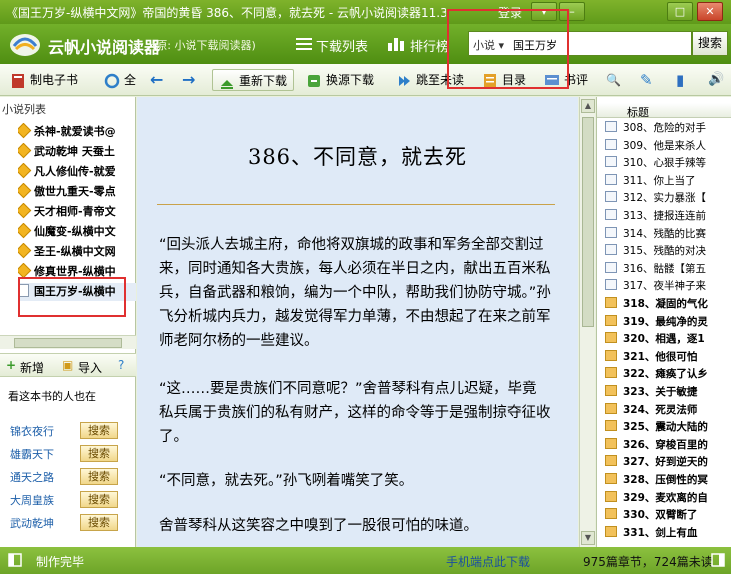 Image resolution: width=731 pixels, height=574 pixels. What do you see at coordinates (32, 454) in the screenshot?
I see `also-reading-link: 雄霸天下` at bounding box center [32, 454].